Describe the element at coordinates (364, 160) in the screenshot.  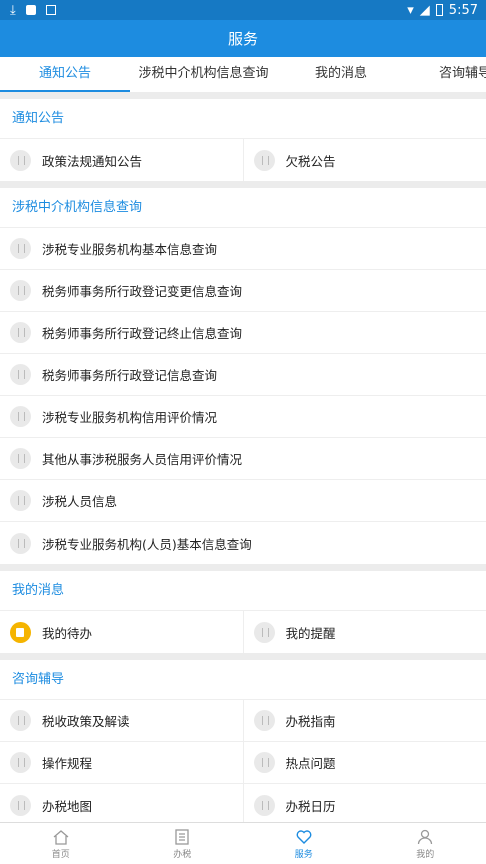
I see `tax-arrears-item: 欠税公告` at that location.